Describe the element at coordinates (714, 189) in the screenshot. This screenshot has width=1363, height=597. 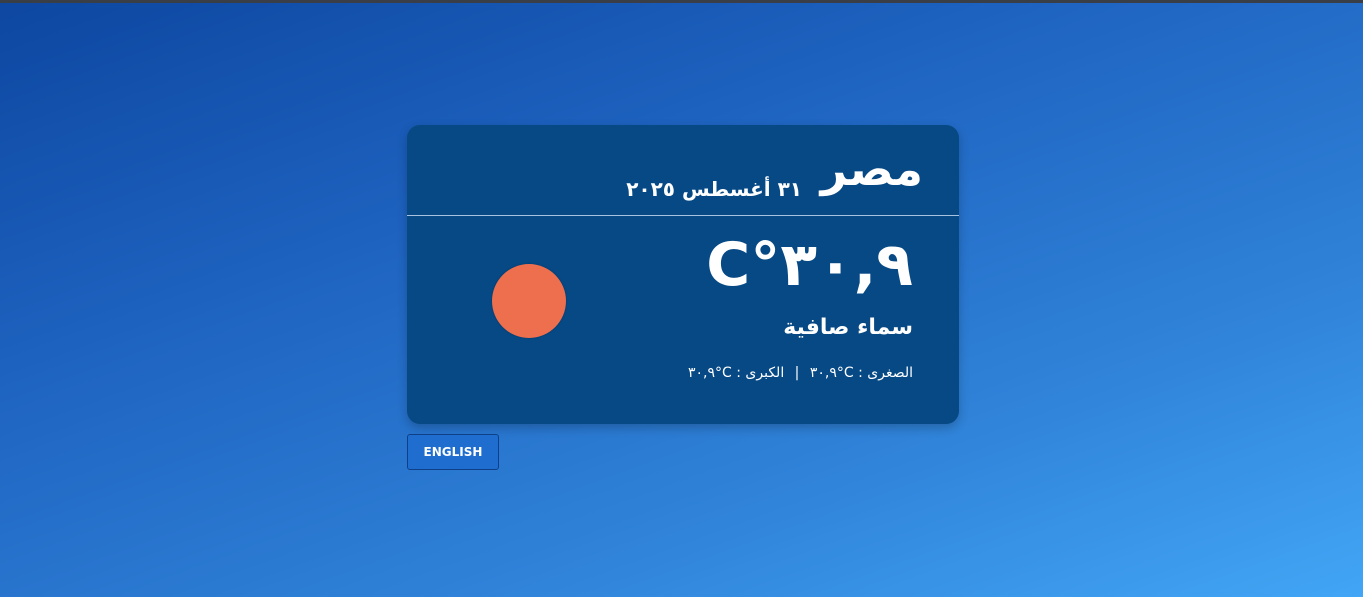
I see `current-date: ٣١ أغسطس ٢٠٢٥` at that location.